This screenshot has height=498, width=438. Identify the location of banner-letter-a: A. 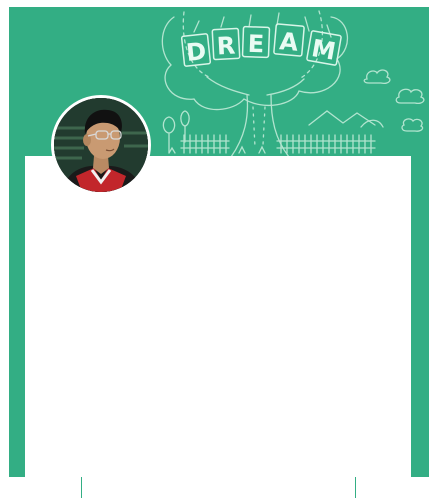
(288, 42).